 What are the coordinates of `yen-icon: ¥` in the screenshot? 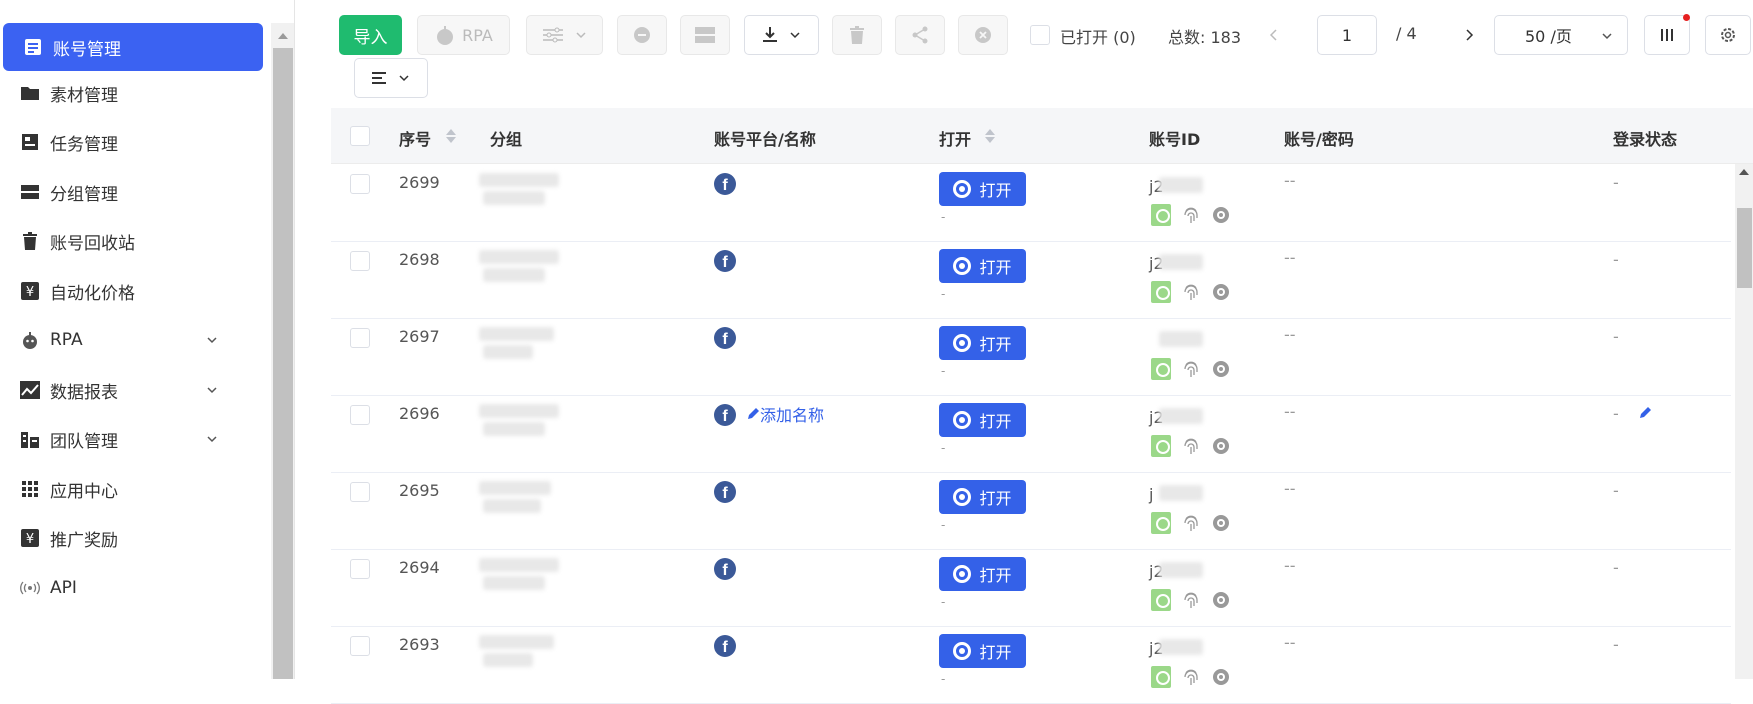 It's located at (30, 291).